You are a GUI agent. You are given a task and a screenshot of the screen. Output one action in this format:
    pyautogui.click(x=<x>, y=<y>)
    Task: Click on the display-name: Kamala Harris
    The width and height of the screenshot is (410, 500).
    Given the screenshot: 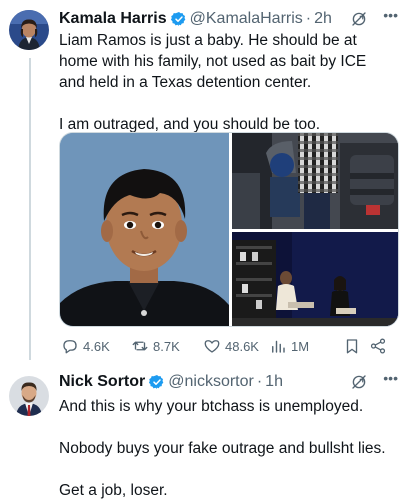 What is the action you would take?
    pyautogui.click(x=113, y=19)
    